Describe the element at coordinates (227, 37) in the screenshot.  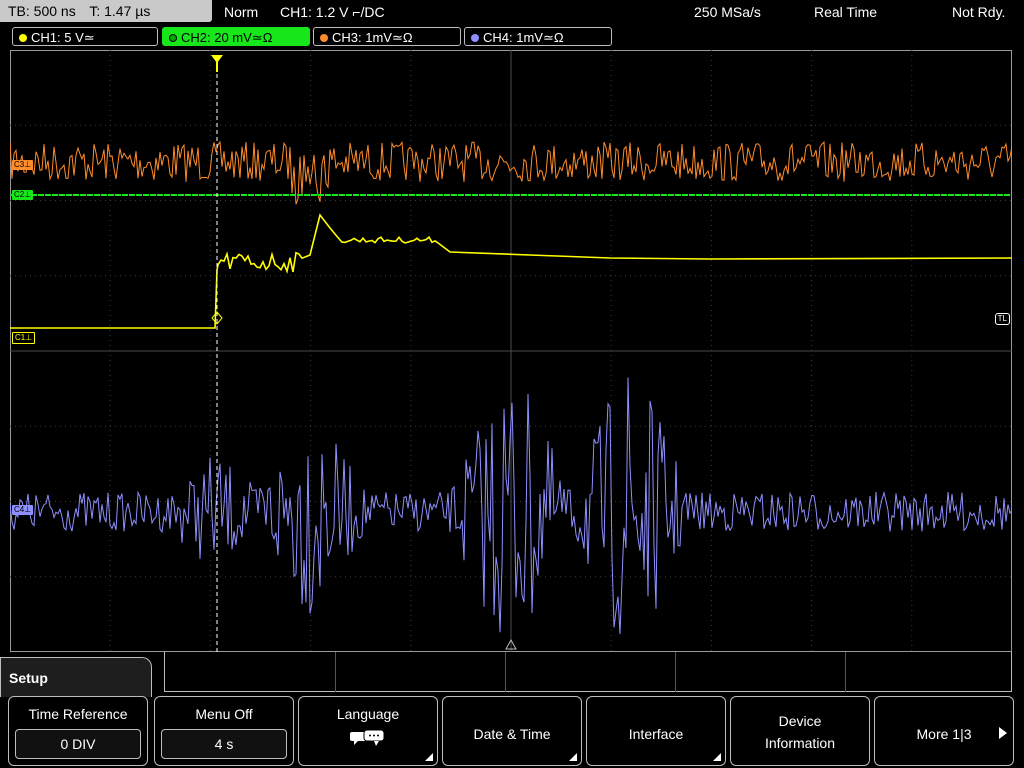
I see `channel-2-label: CH2: 20 mV≃Ω` at that location.